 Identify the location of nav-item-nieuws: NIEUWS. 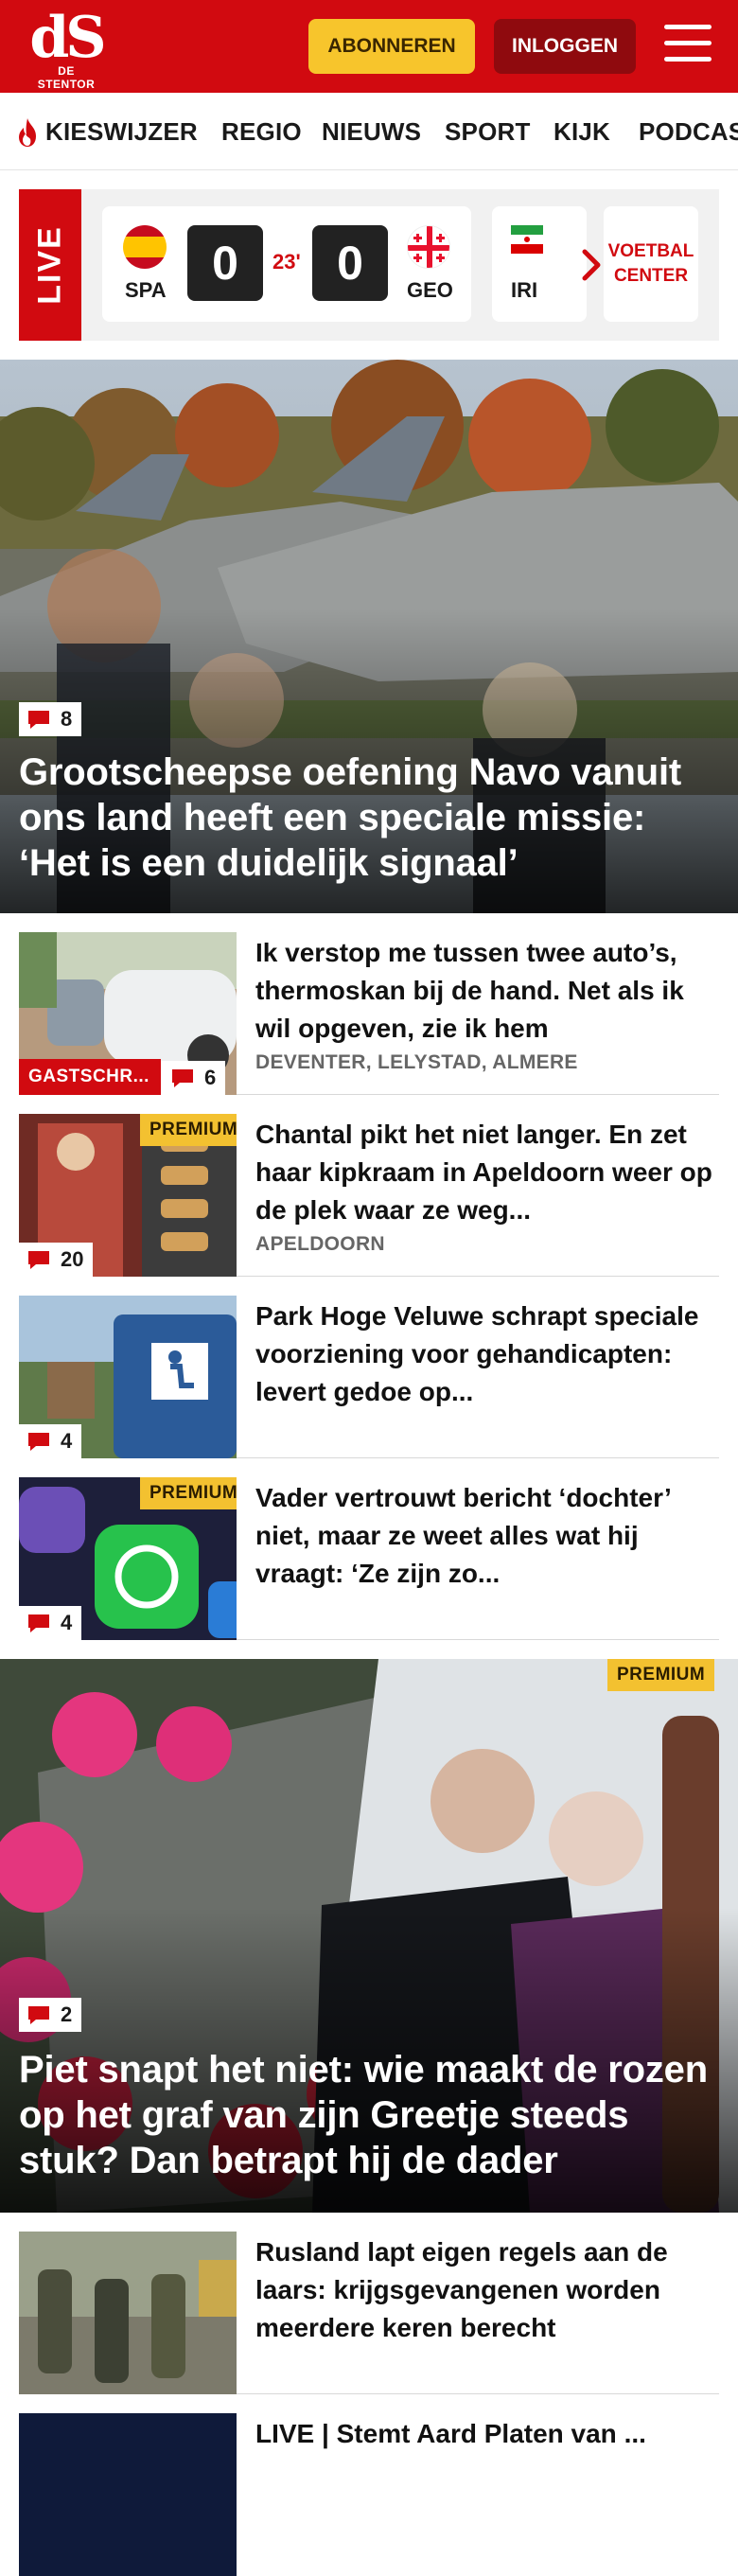
(371, 132).